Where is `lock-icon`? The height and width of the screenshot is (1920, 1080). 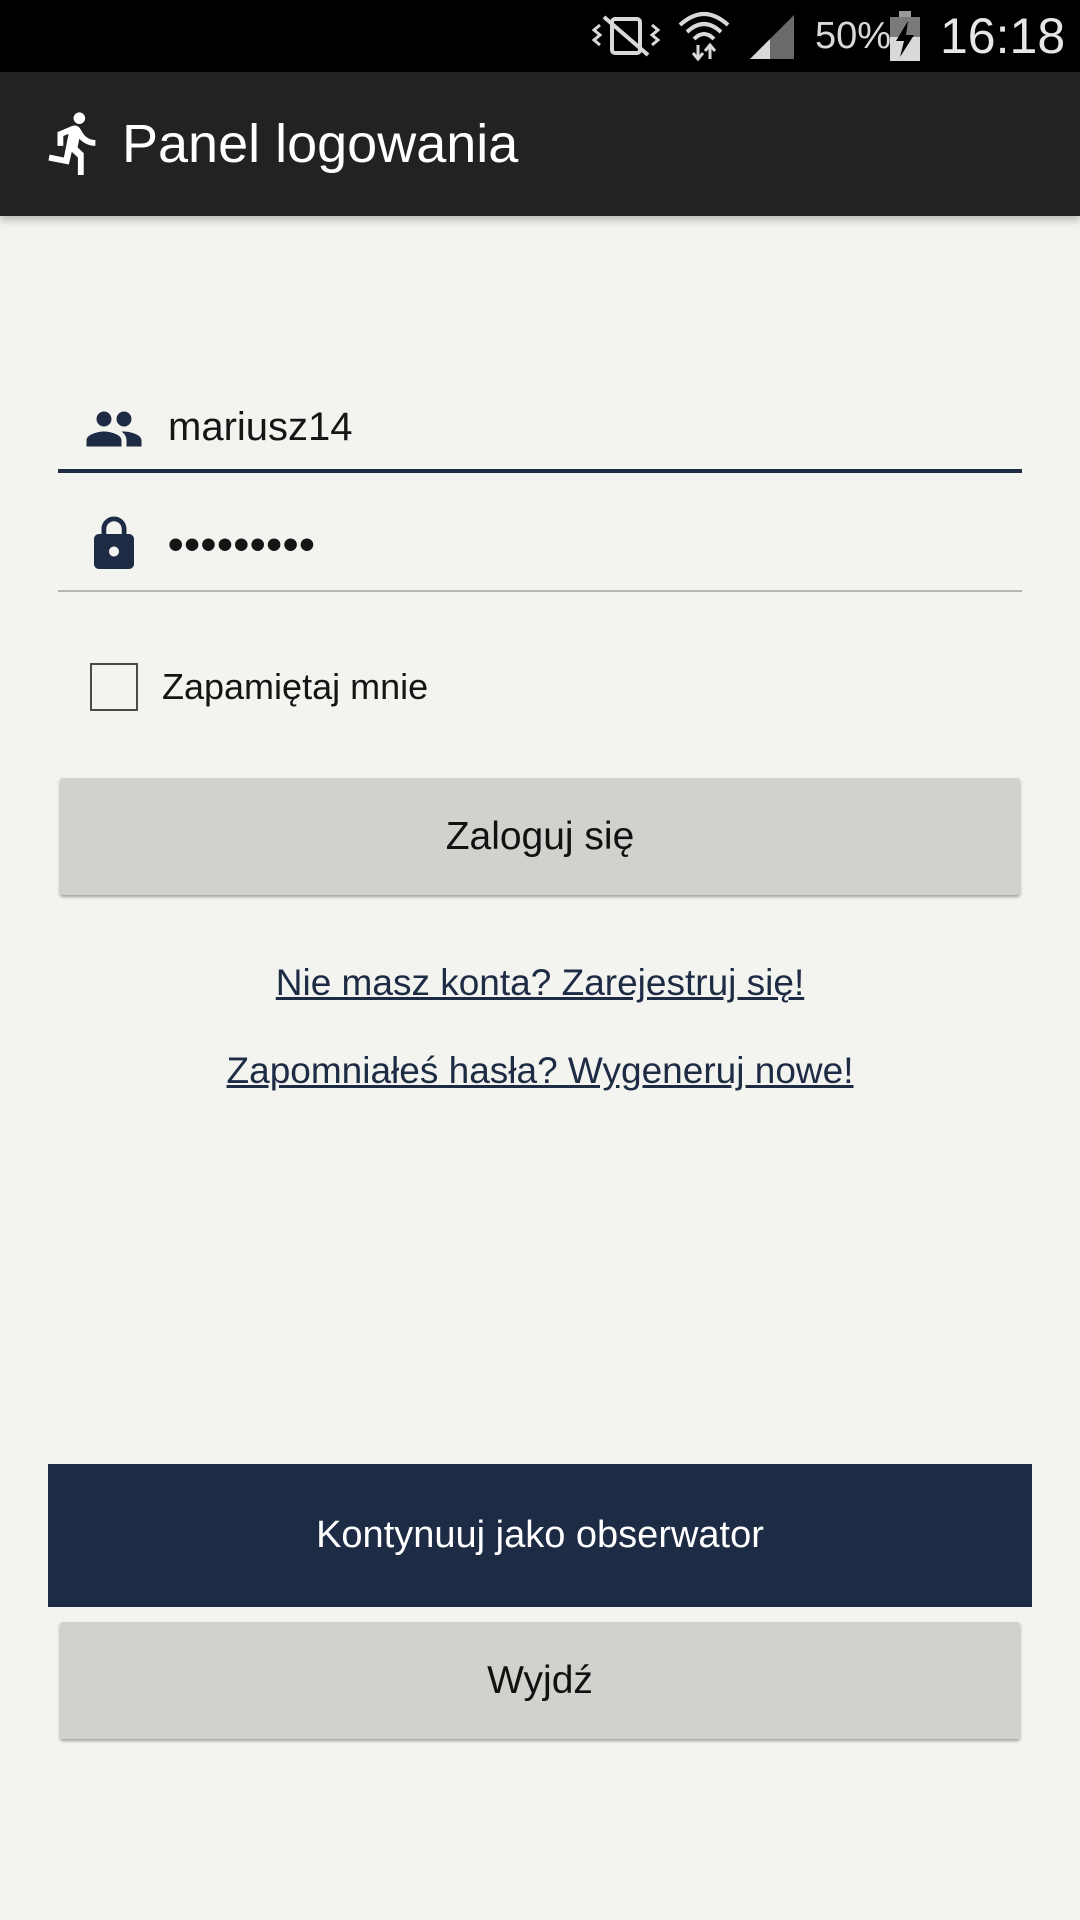
lock-icon is located at coordinates (114, 544).